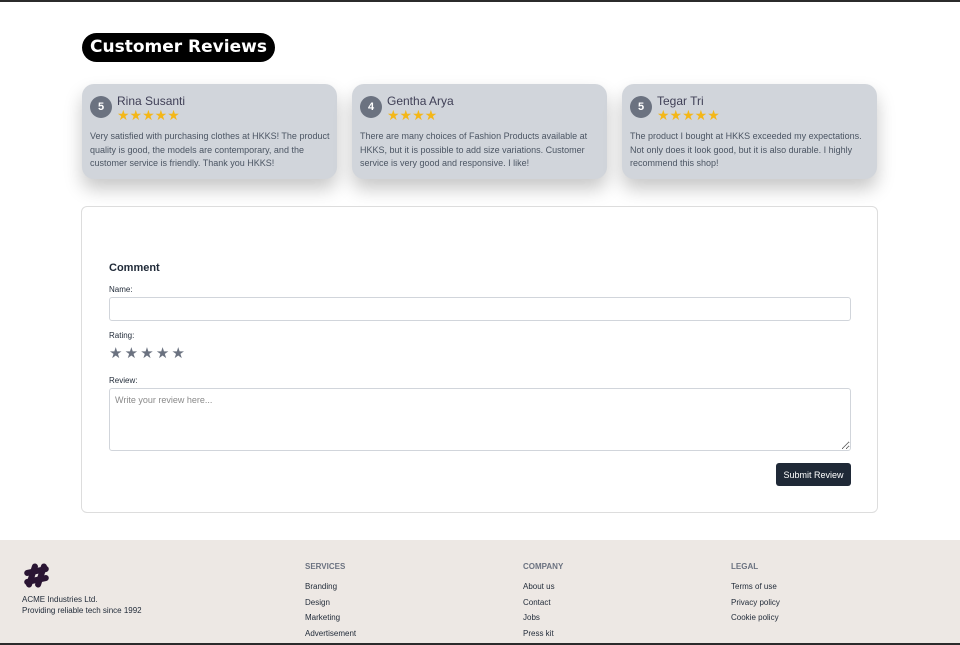 The width and height of the screenshot is (960, 645). What do you see at coordinates (538, 633) in the screenshot?
I see `footer-link-press-kit: Press kit` at bounding box center [538, 633].